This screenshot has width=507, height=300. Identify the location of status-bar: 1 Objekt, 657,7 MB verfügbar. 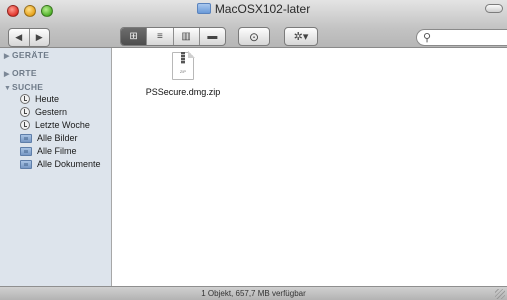
(253, 293).